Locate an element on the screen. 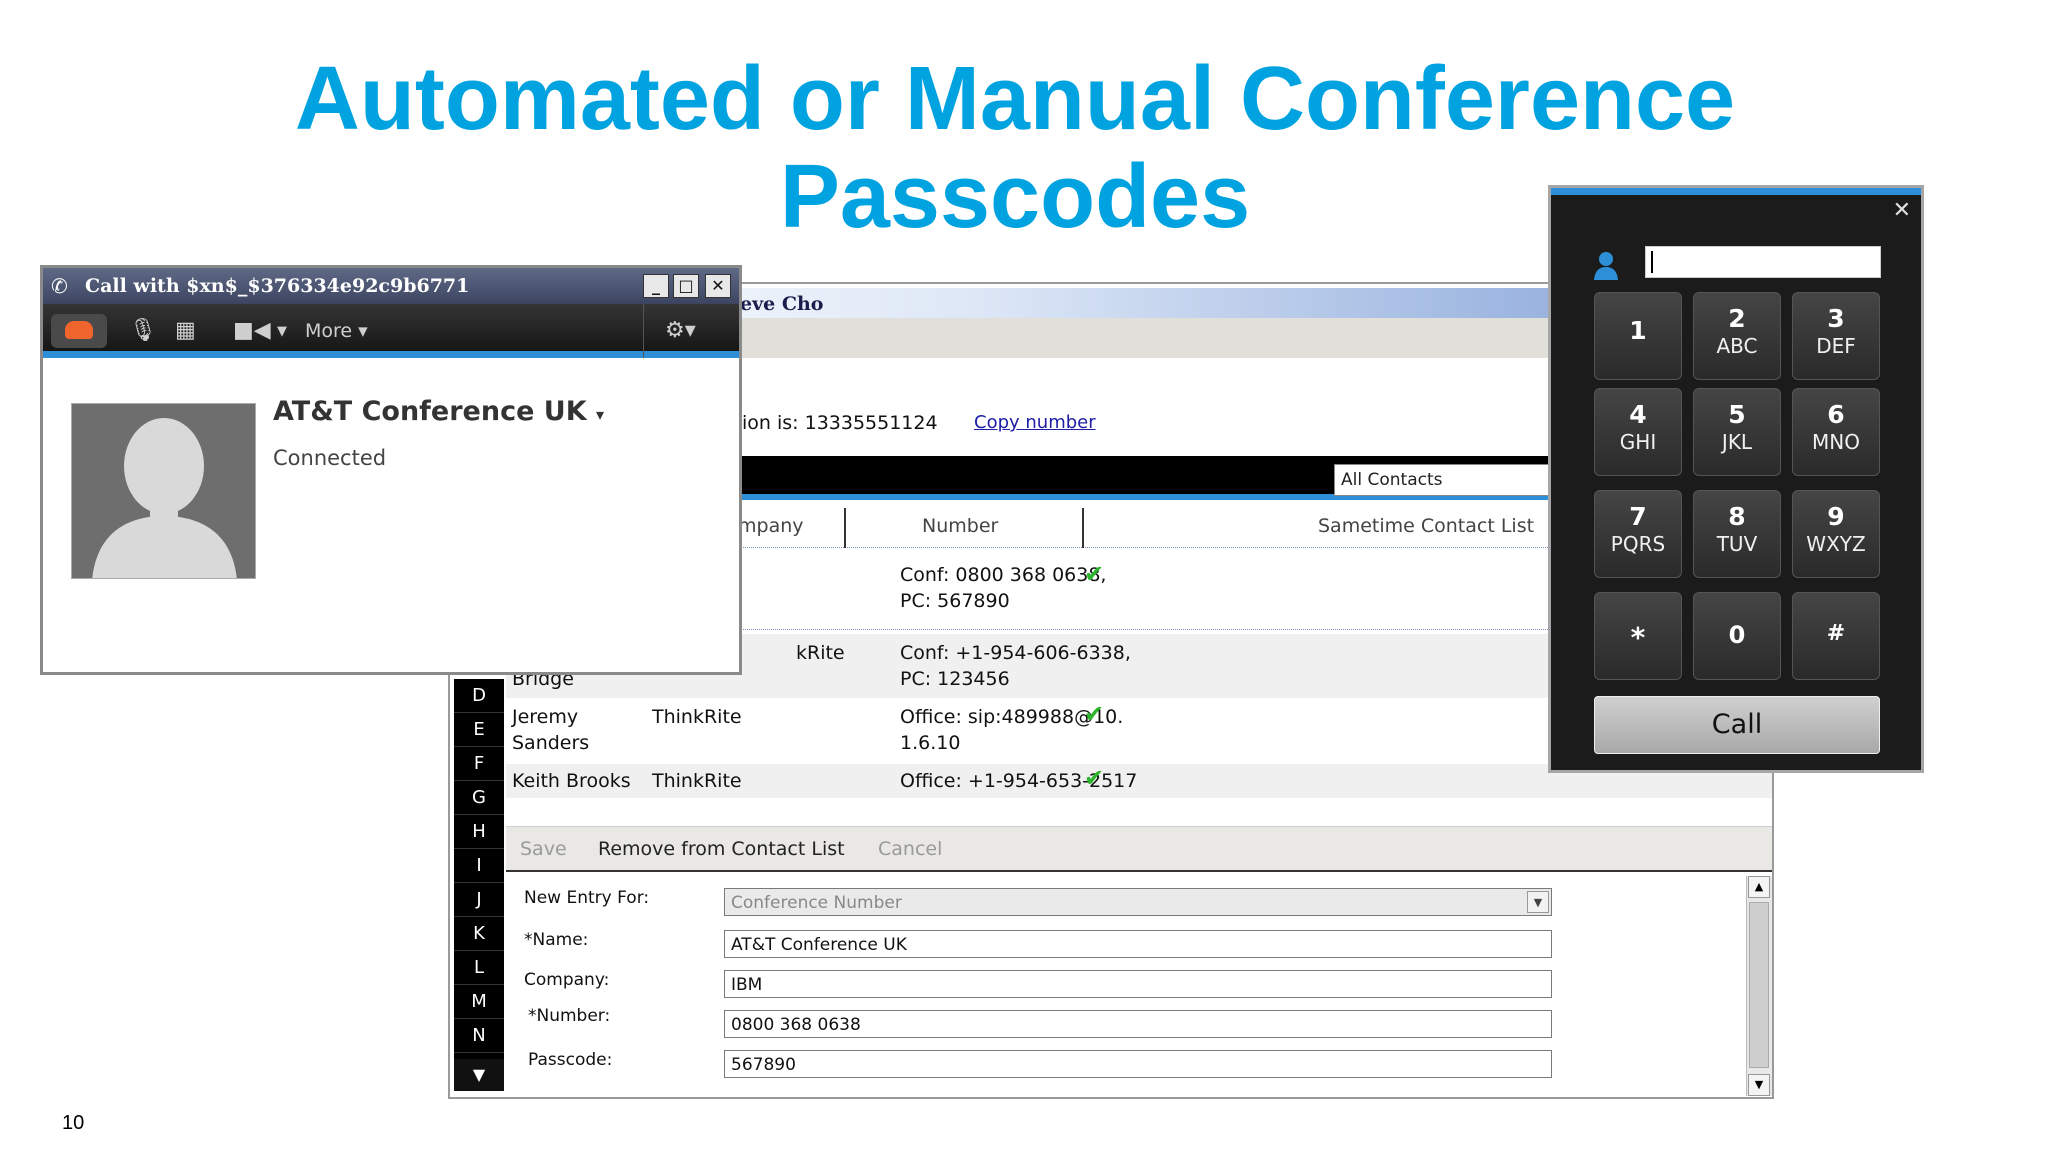 The width and height of the screenshot is (2048, 1153). person-icon is located at coordinates (1606, 265).